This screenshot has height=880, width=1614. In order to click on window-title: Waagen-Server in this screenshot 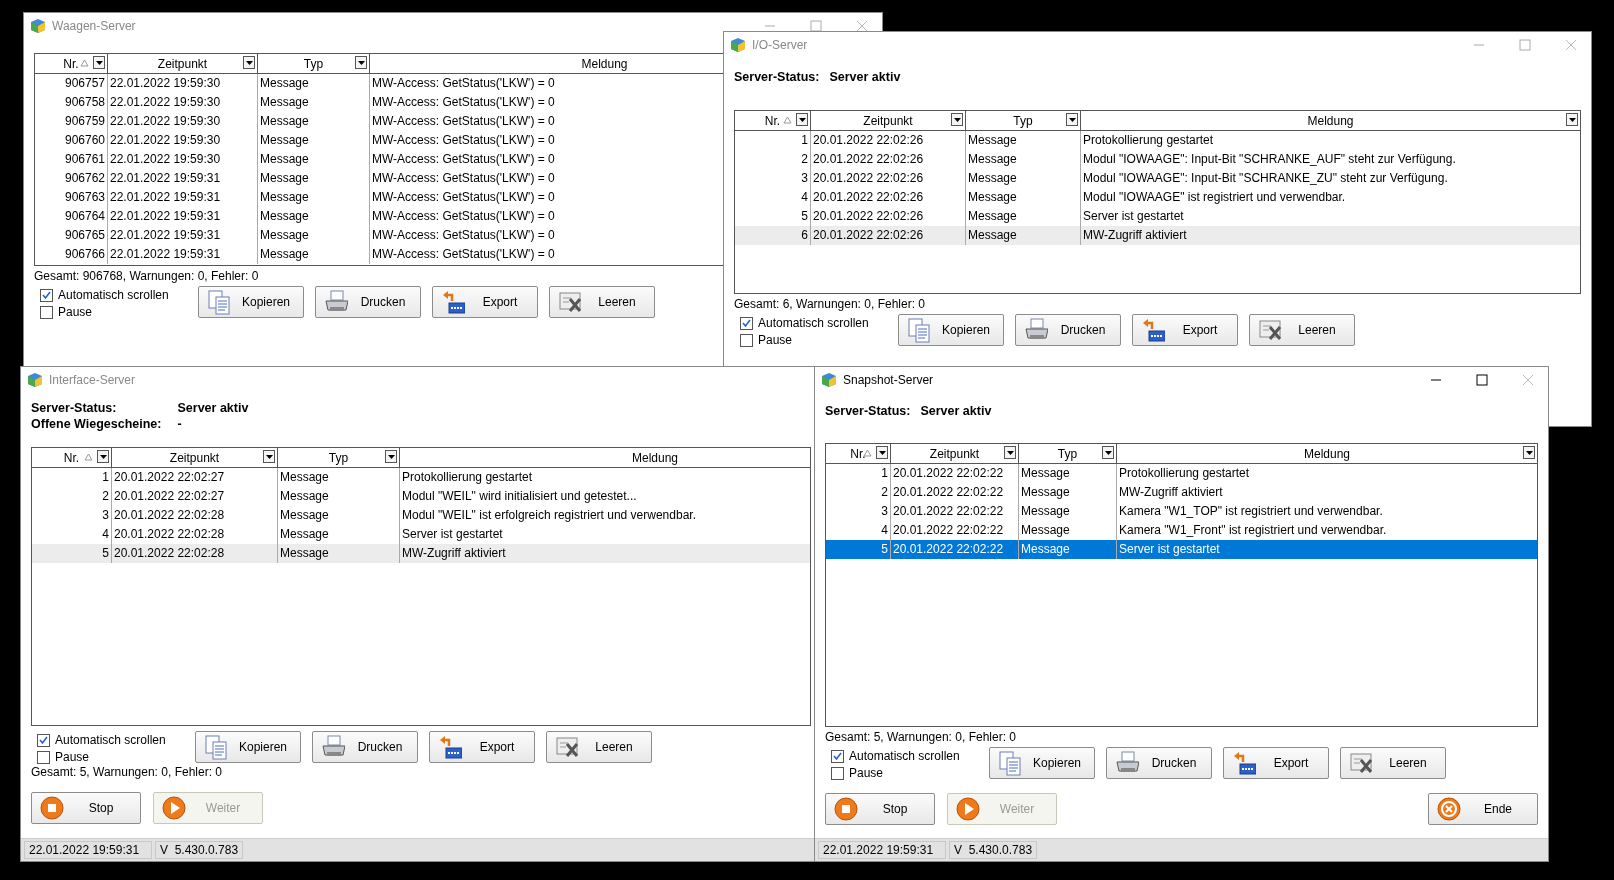, I will do `click(94, 26)`.